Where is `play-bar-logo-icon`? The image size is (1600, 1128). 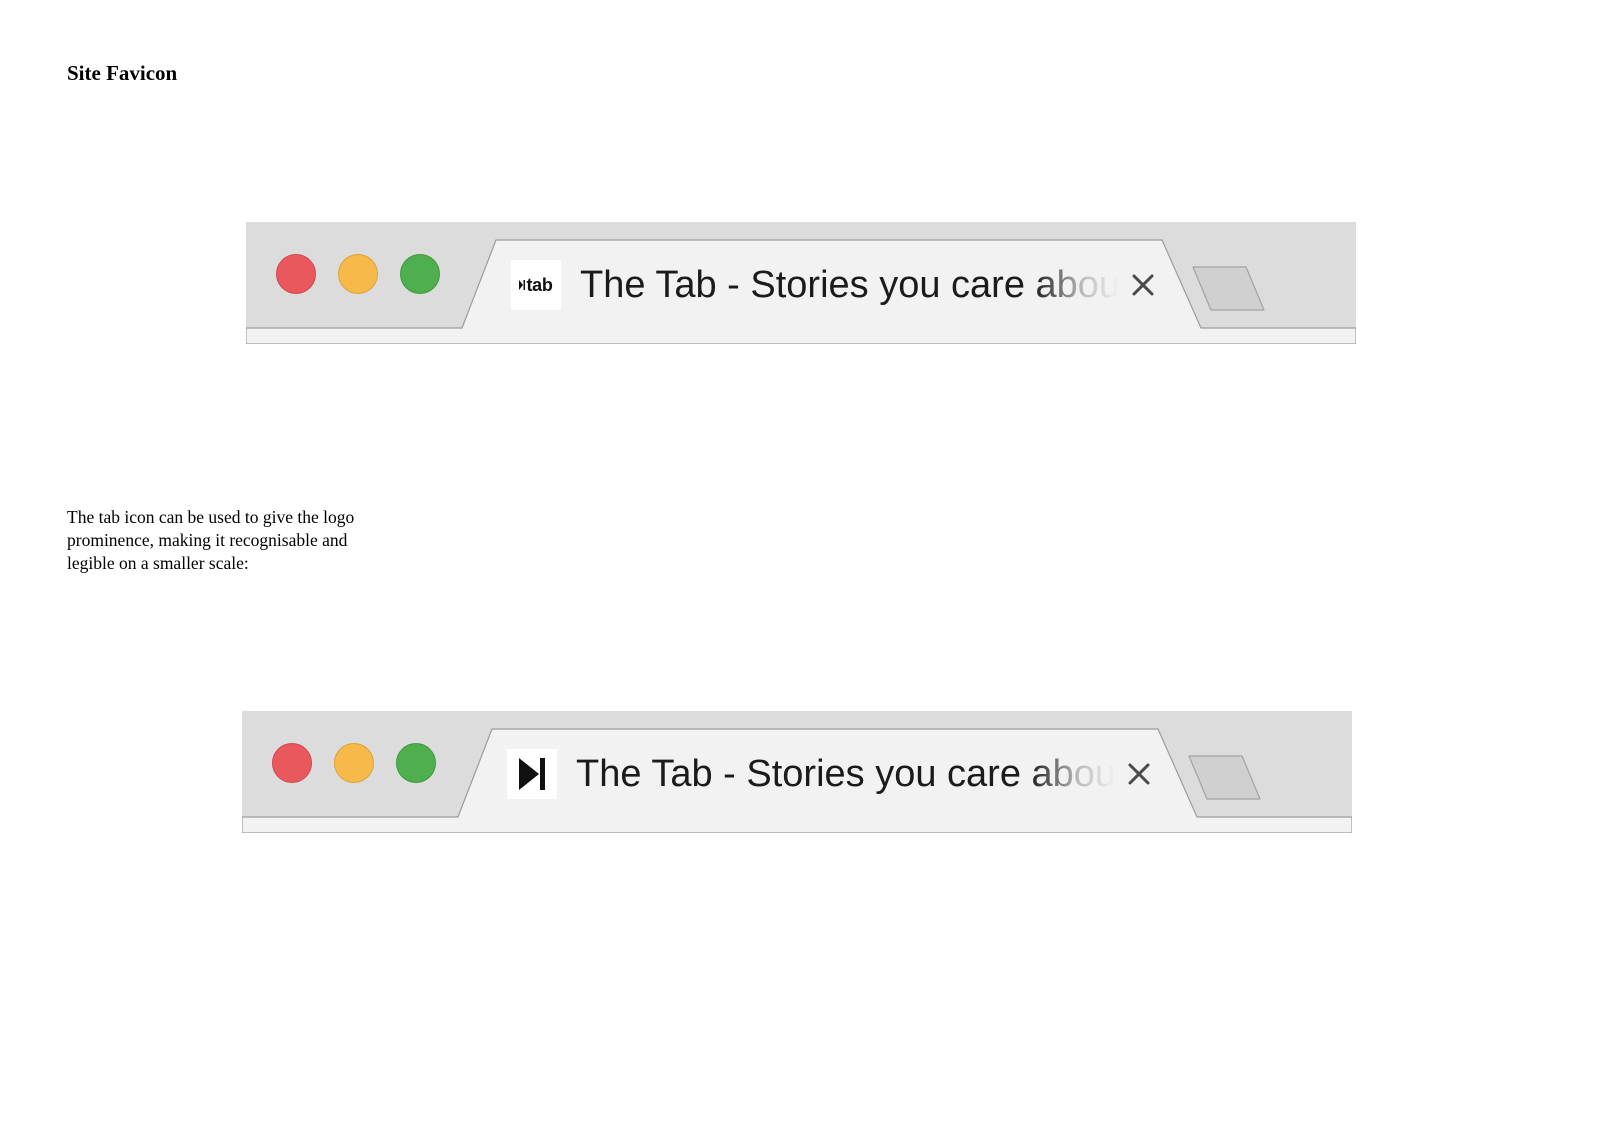 play-bar-logo-icon is located at coordinates (532, 774).